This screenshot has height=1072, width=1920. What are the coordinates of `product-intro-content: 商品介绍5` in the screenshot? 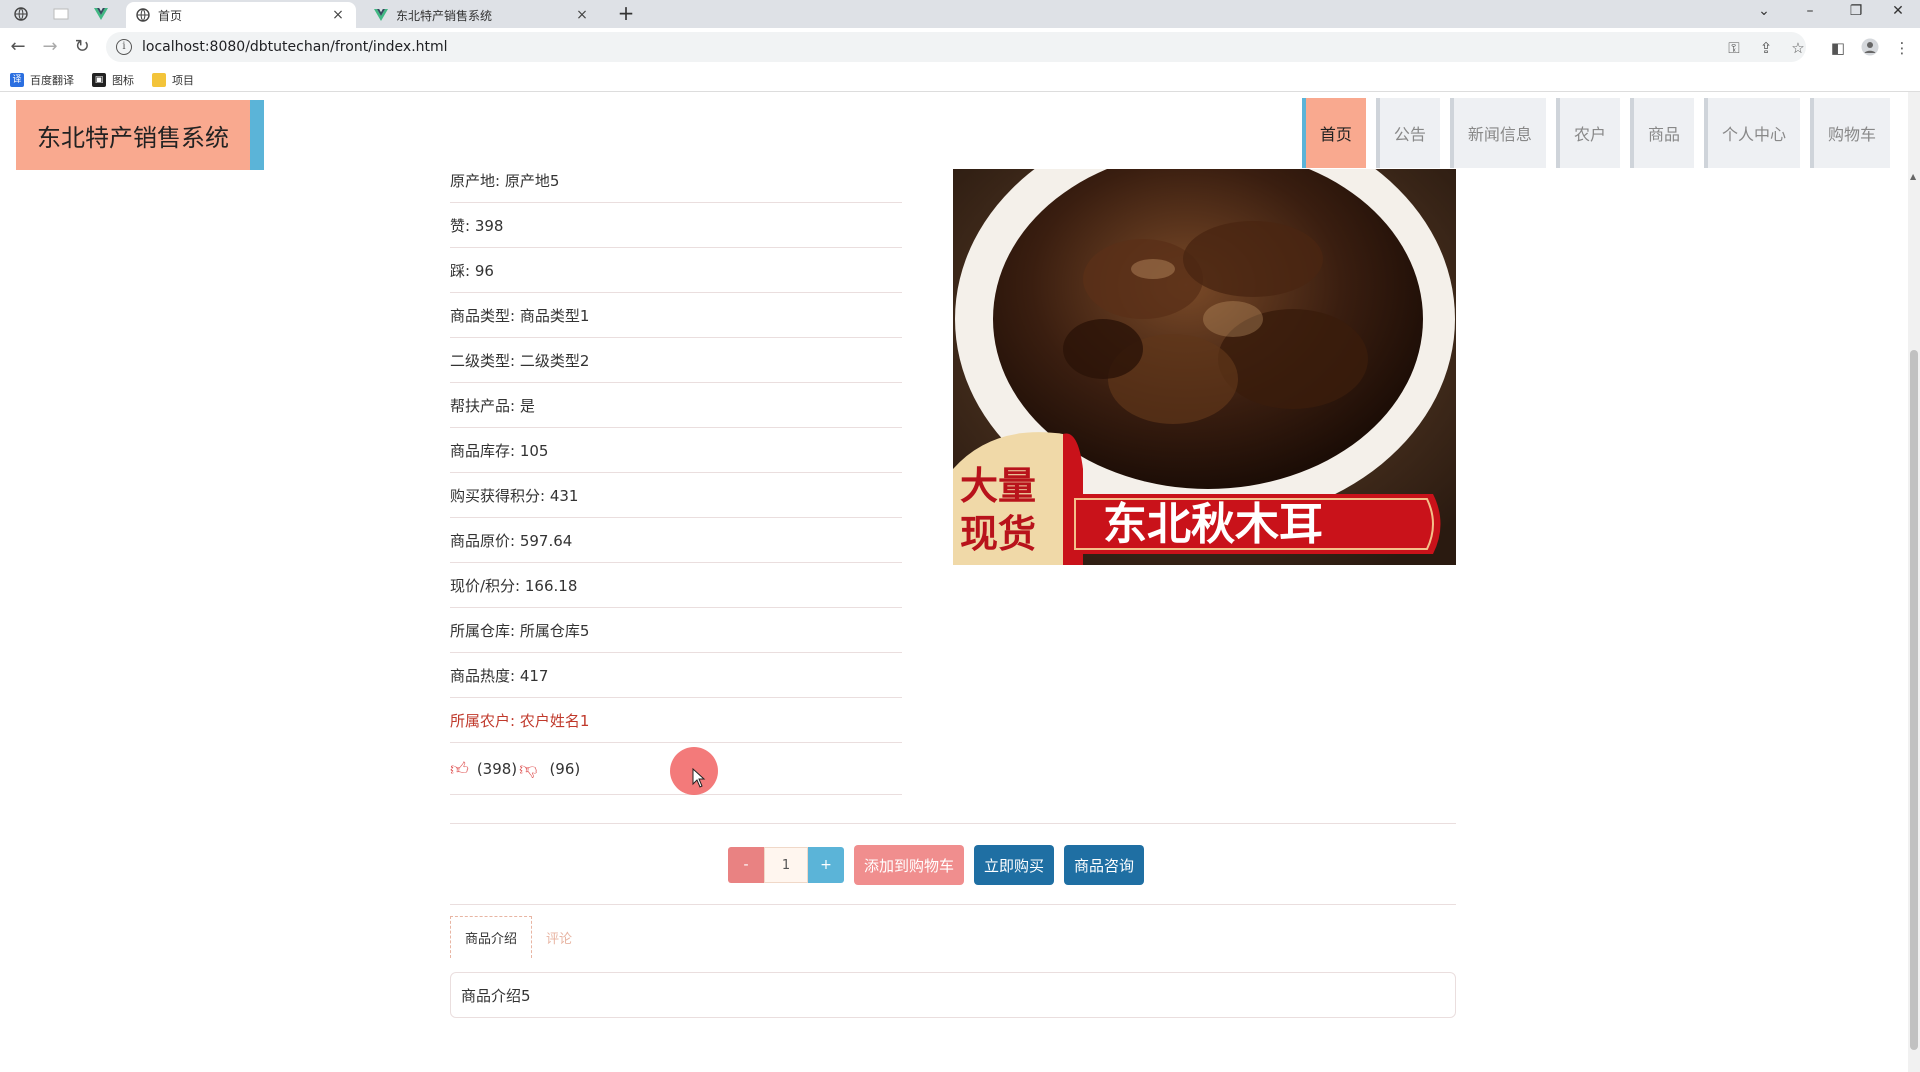 It's located at (953, 995).